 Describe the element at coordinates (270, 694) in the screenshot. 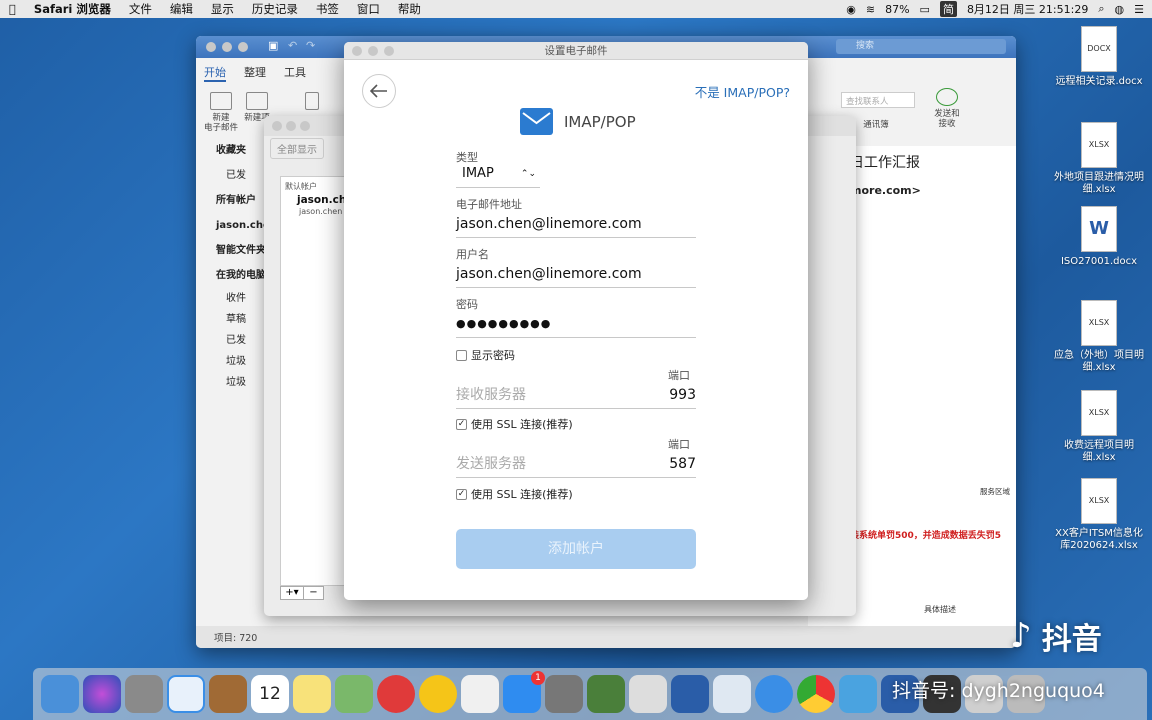

I see `calendar-icon: 12` at that location.